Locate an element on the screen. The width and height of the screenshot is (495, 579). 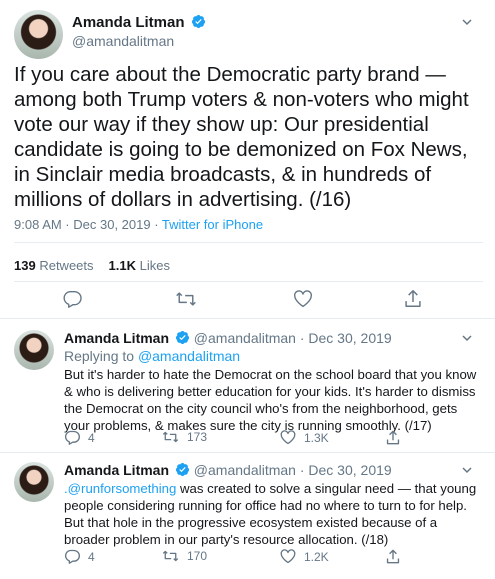
retweet-count: 170 is located at coordinates (197, 556).